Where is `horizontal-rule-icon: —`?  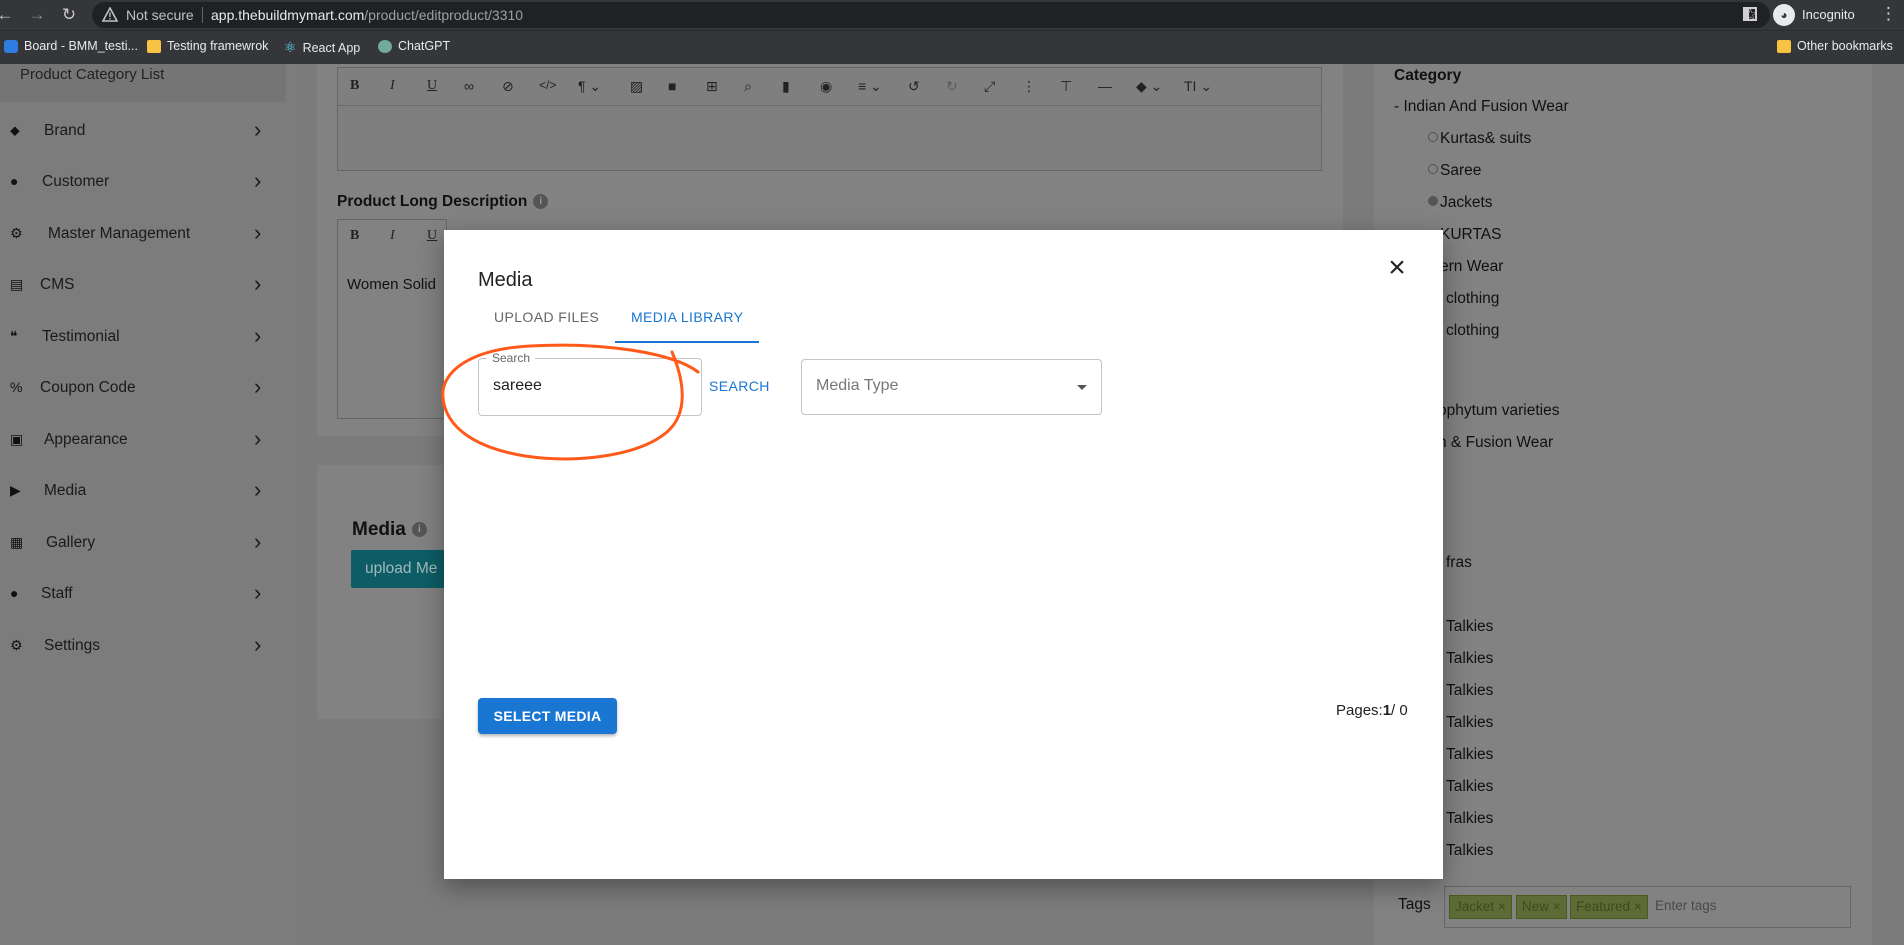
horizontal-rule-icon: — is located at coordinates (1105, 86).